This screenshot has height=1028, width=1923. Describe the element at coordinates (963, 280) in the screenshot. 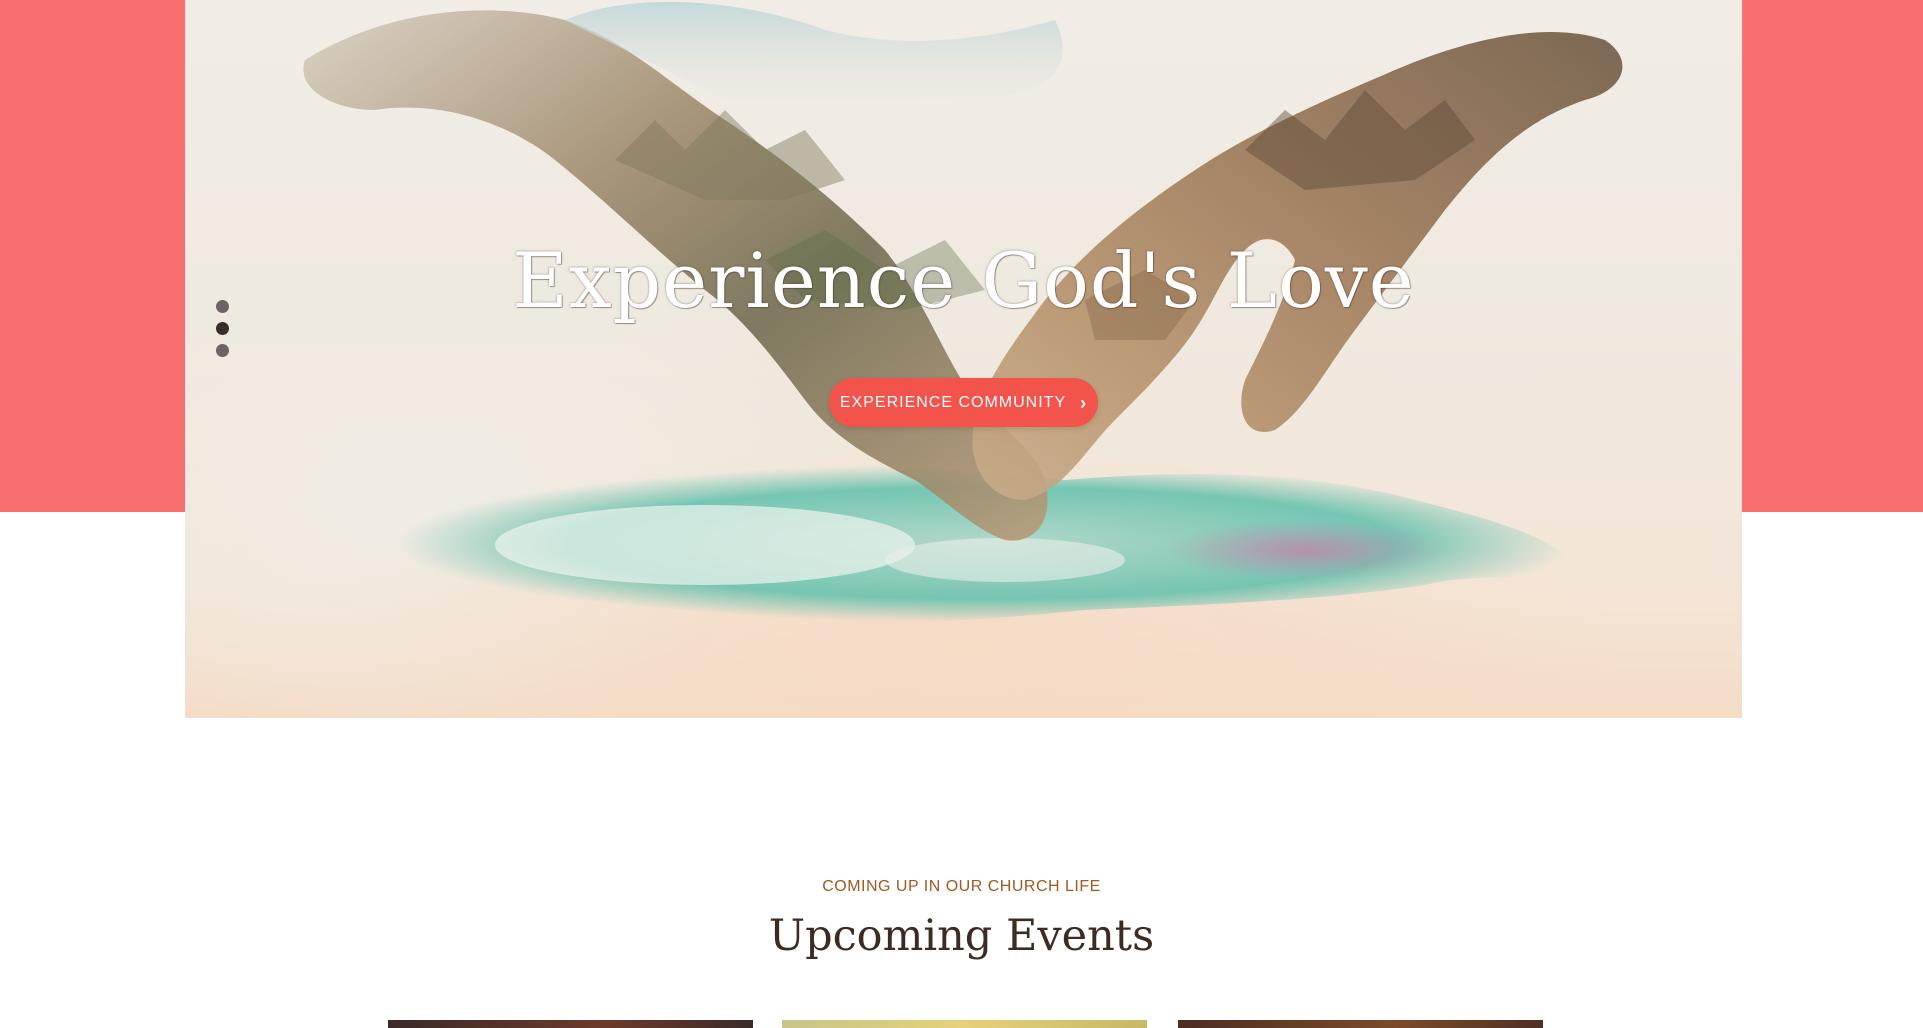

I see `hero-title: Experience God's Love` at that location.